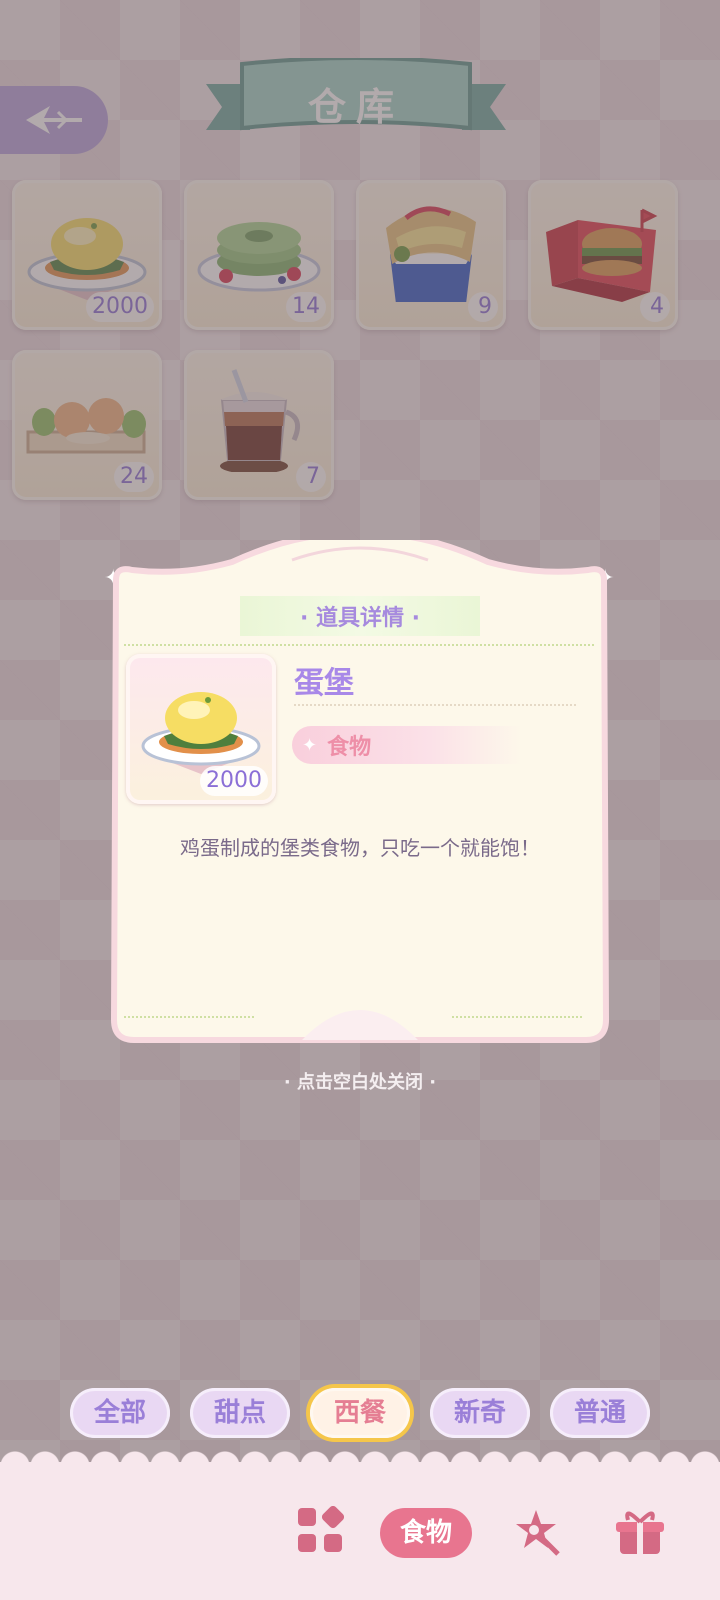  I want to click on filter-novelty: 新奇, so click(480, 1413).